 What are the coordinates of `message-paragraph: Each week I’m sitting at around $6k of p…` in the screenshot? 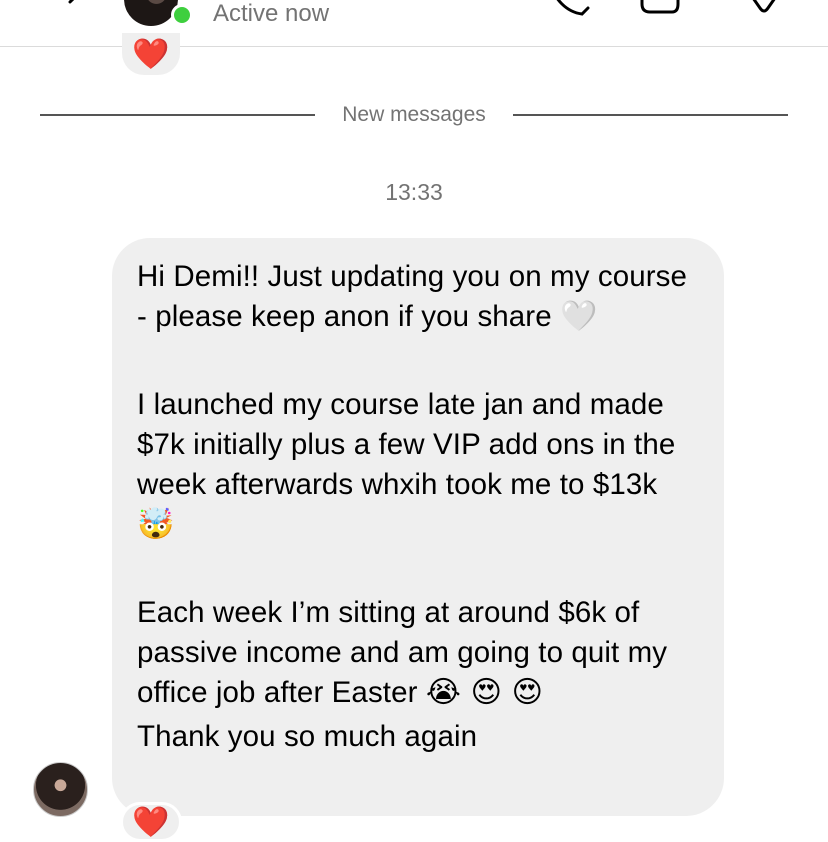 It's located at (418, 653).